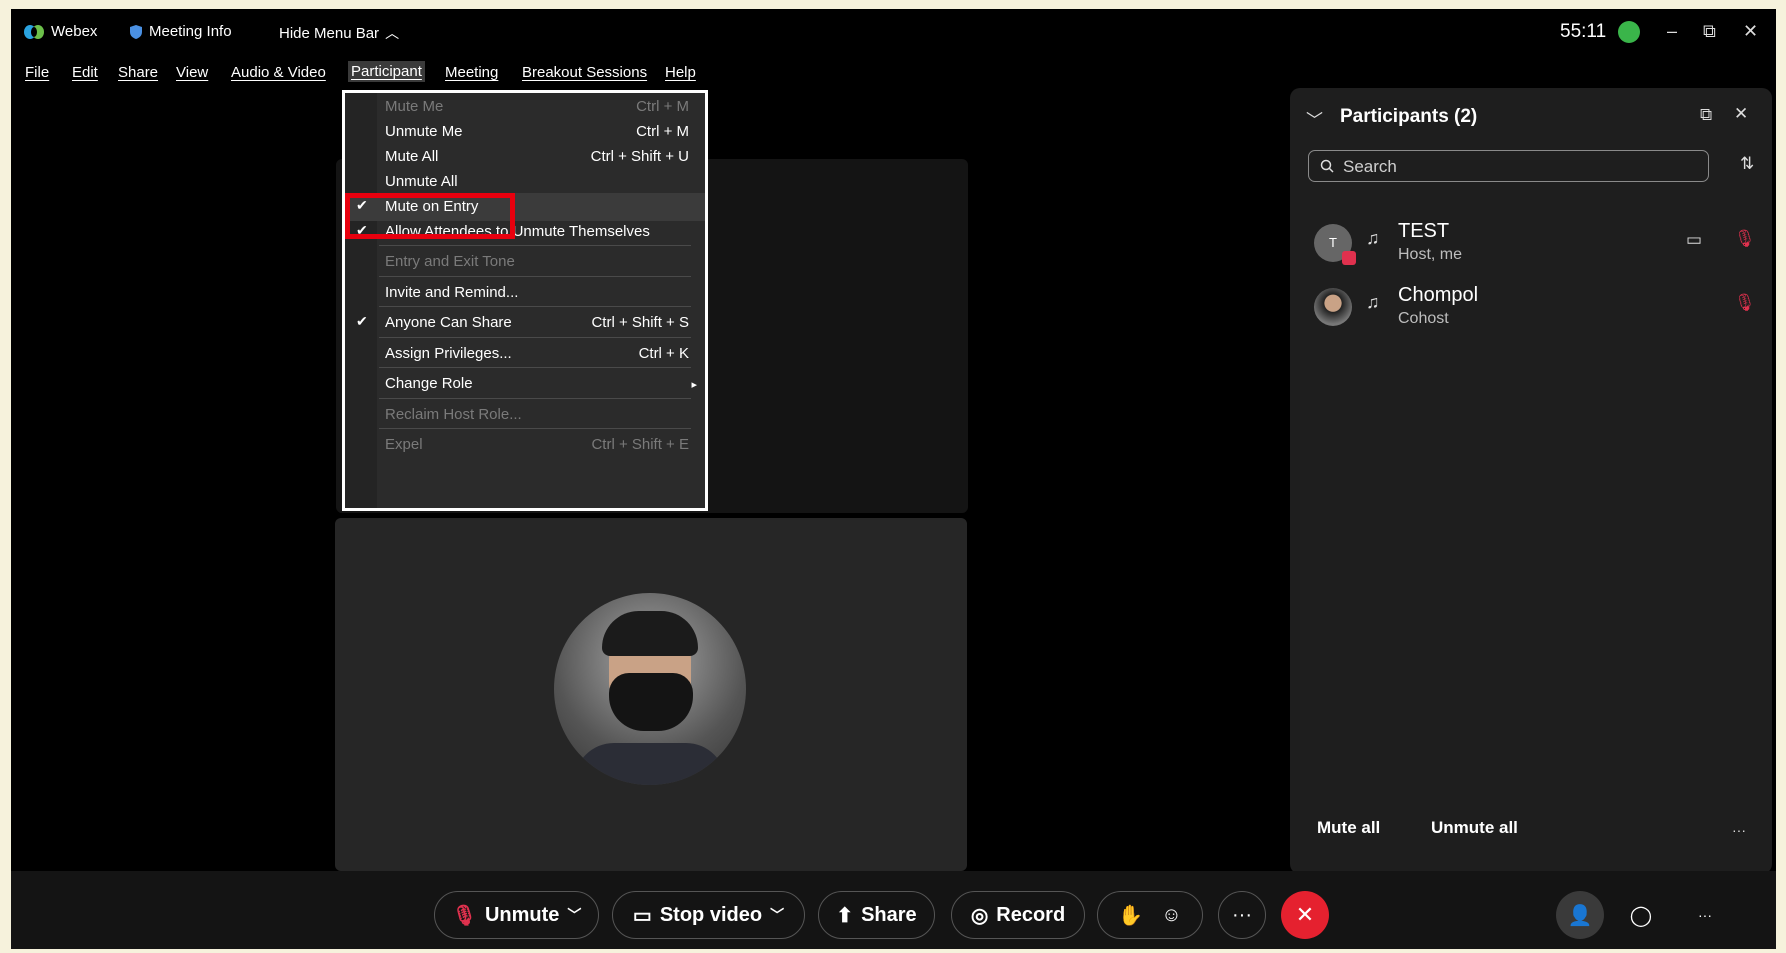  I want to click on avatar-initial: T, so click(1333, 242).